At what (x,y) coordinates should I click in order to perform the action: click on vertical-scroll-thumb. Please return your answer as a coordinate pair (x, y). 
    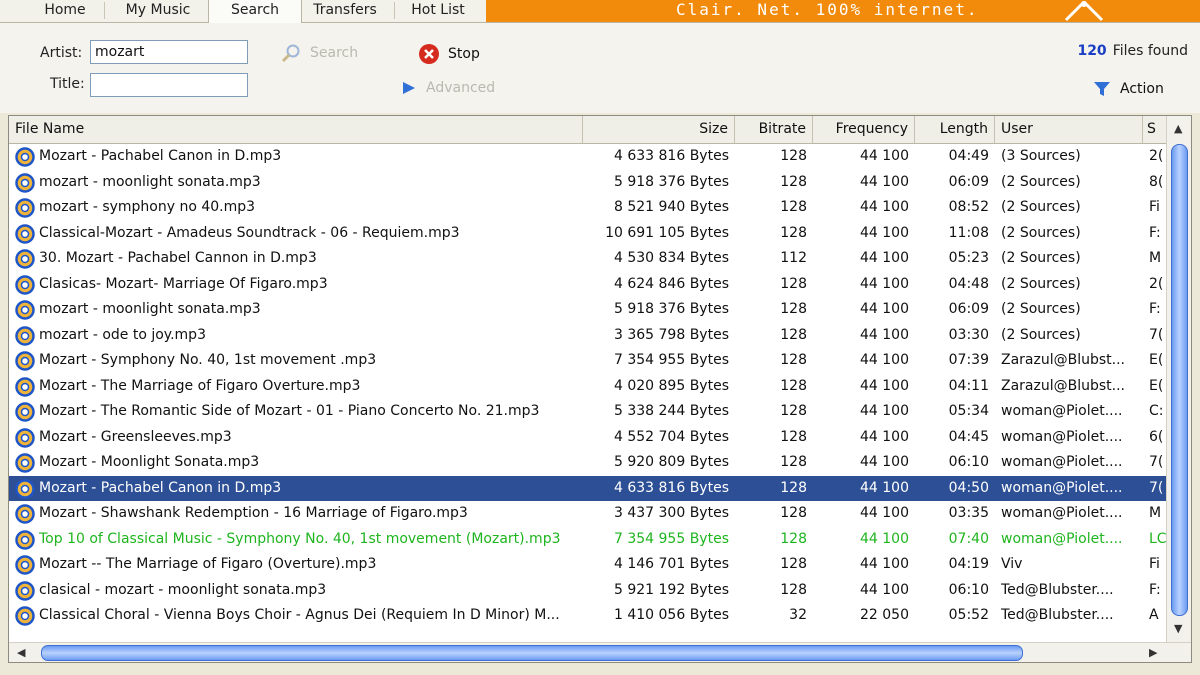
    Looking at the image, I should click on (1179, 380).